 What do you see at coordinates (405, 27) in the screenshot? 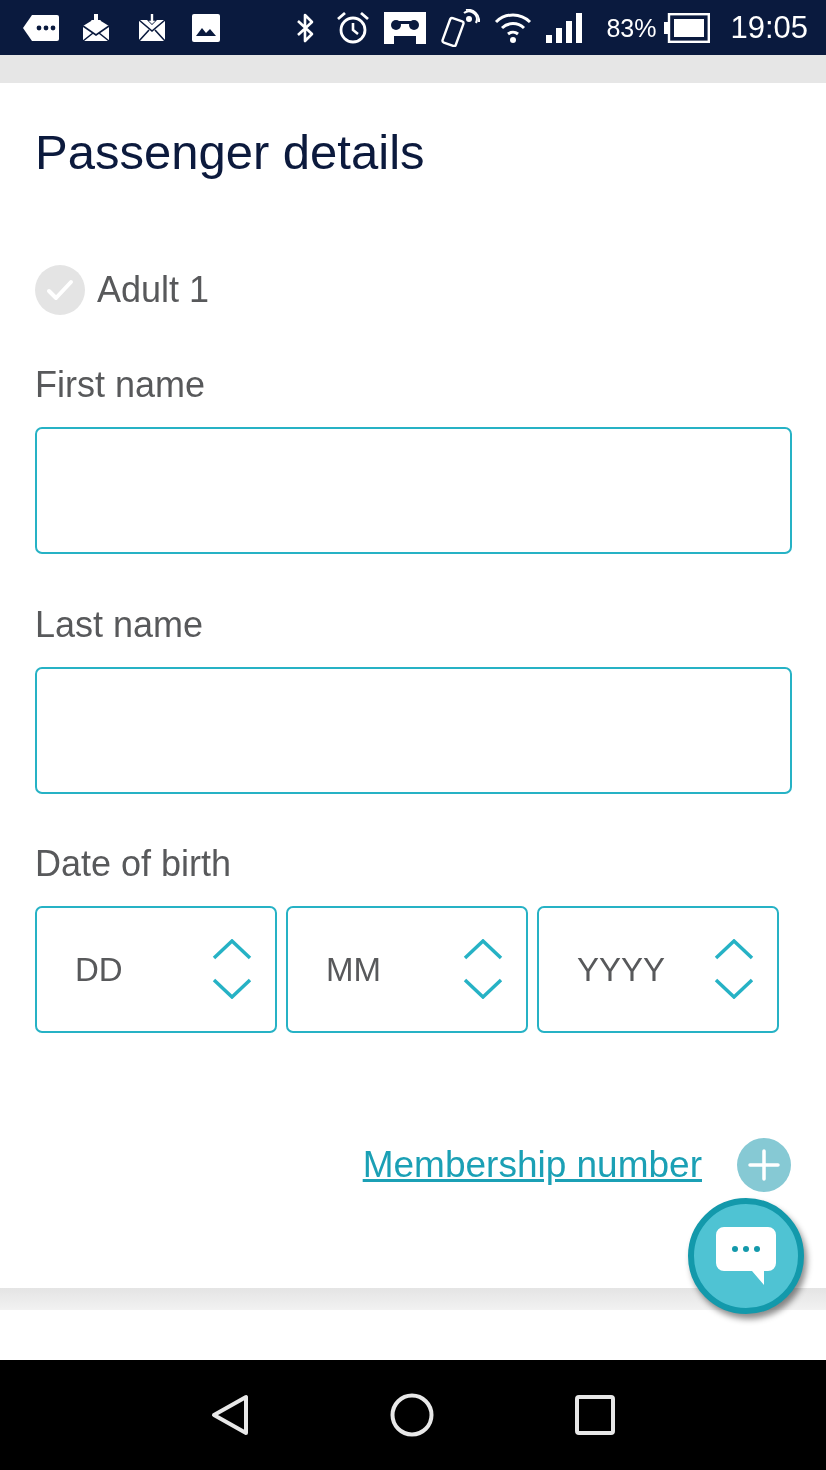
I see `cassette-icon` at bounding box center [405, 27].